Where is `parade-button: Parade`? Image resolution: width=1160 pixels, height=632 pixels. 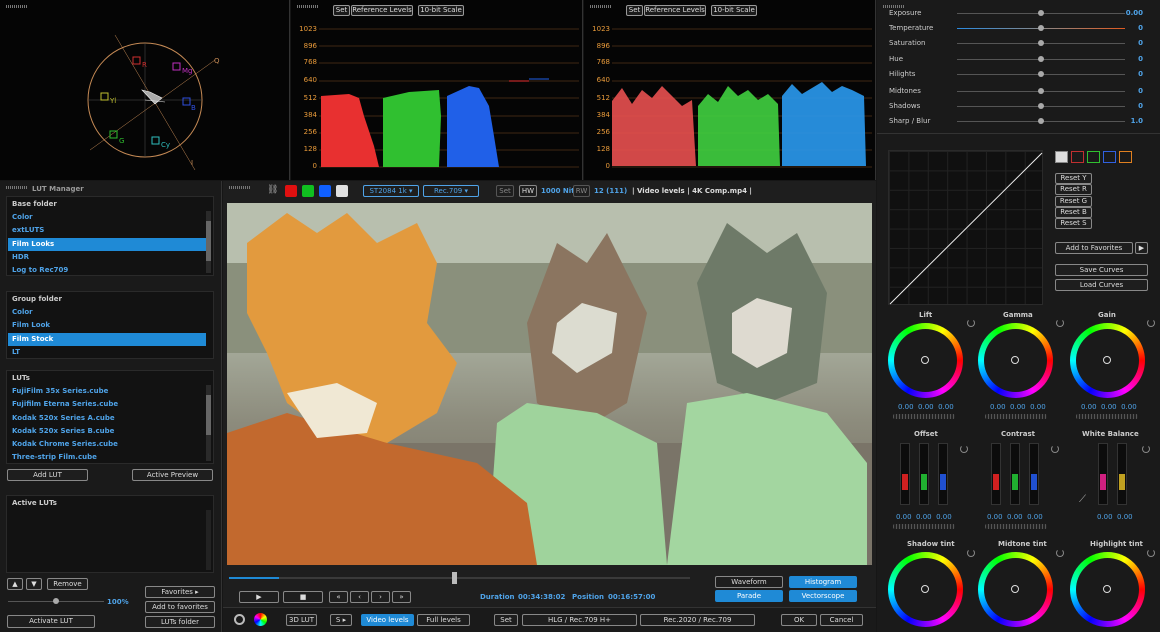 parade-button: Parade is located at coordinates (749, 596).